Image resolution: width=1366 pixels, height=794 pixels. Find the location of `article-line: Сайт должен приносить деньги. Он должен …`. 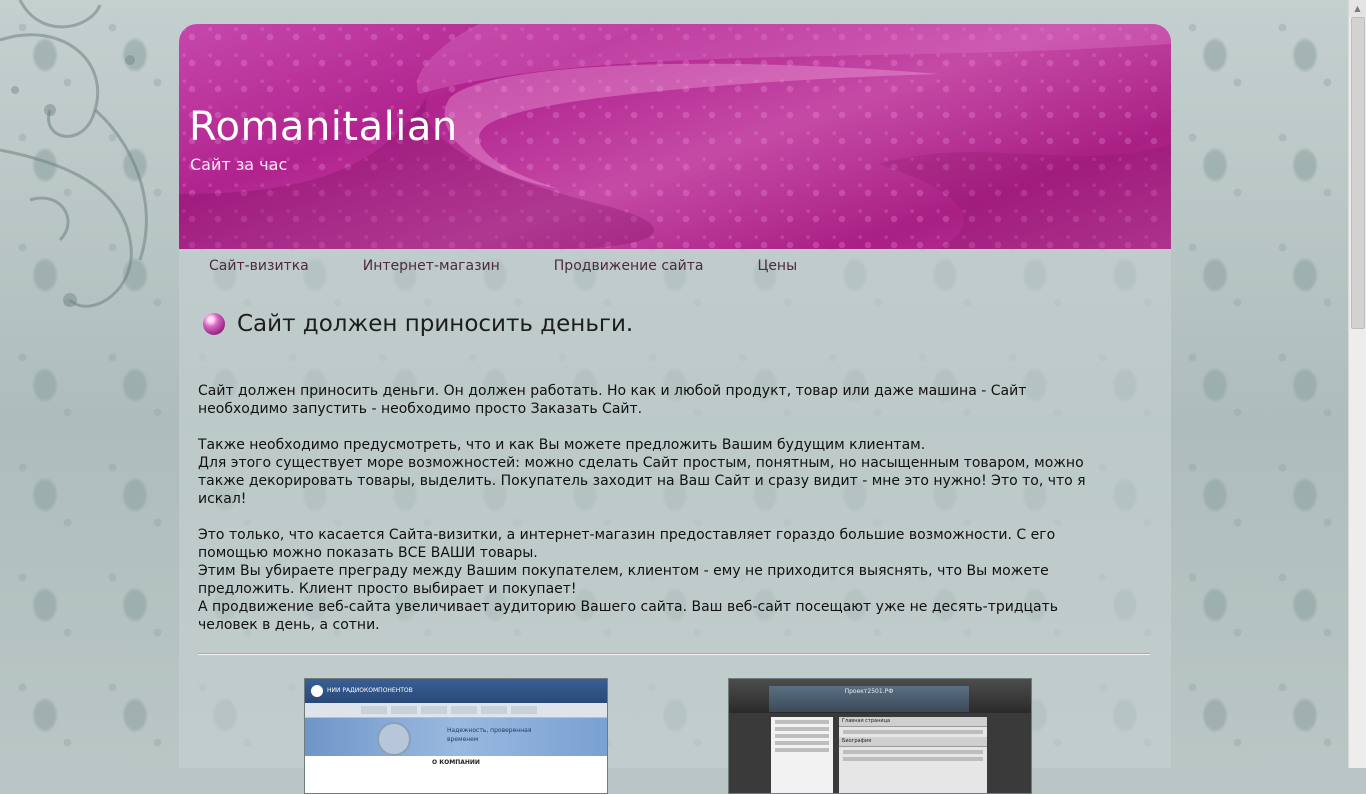

article-line: Сайт должен приносить деньги. Он должен … is located at coordinates (612, 391).